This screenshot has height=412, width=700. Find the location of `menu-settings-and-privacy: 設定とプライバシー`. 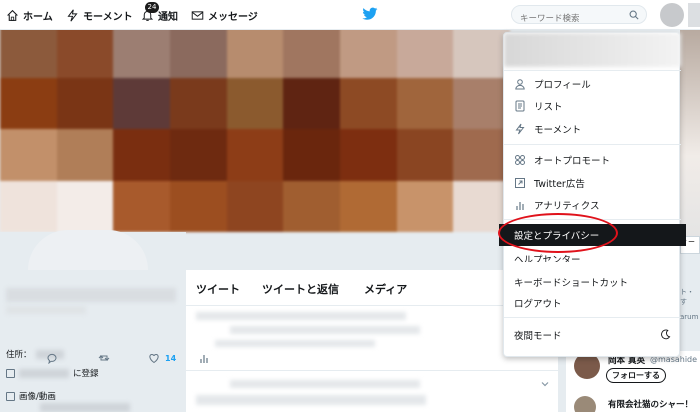

menu-settings-and-privacy: 設定とプライバシー is located at coordinates (592, 235).